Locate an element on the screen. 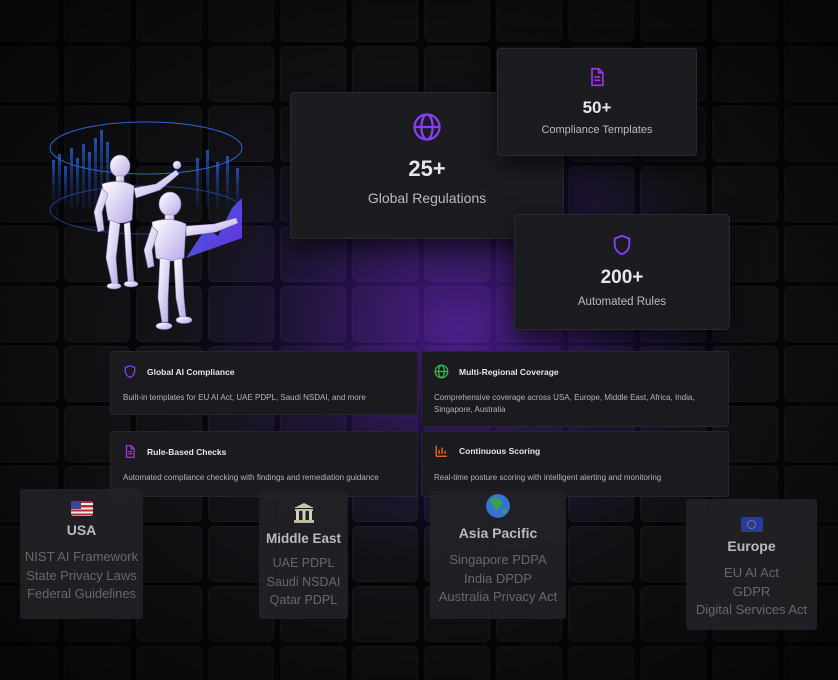 This screenshot has height=680, width=838. region-name: Asia Pacific is located at coordinates (498, 533).